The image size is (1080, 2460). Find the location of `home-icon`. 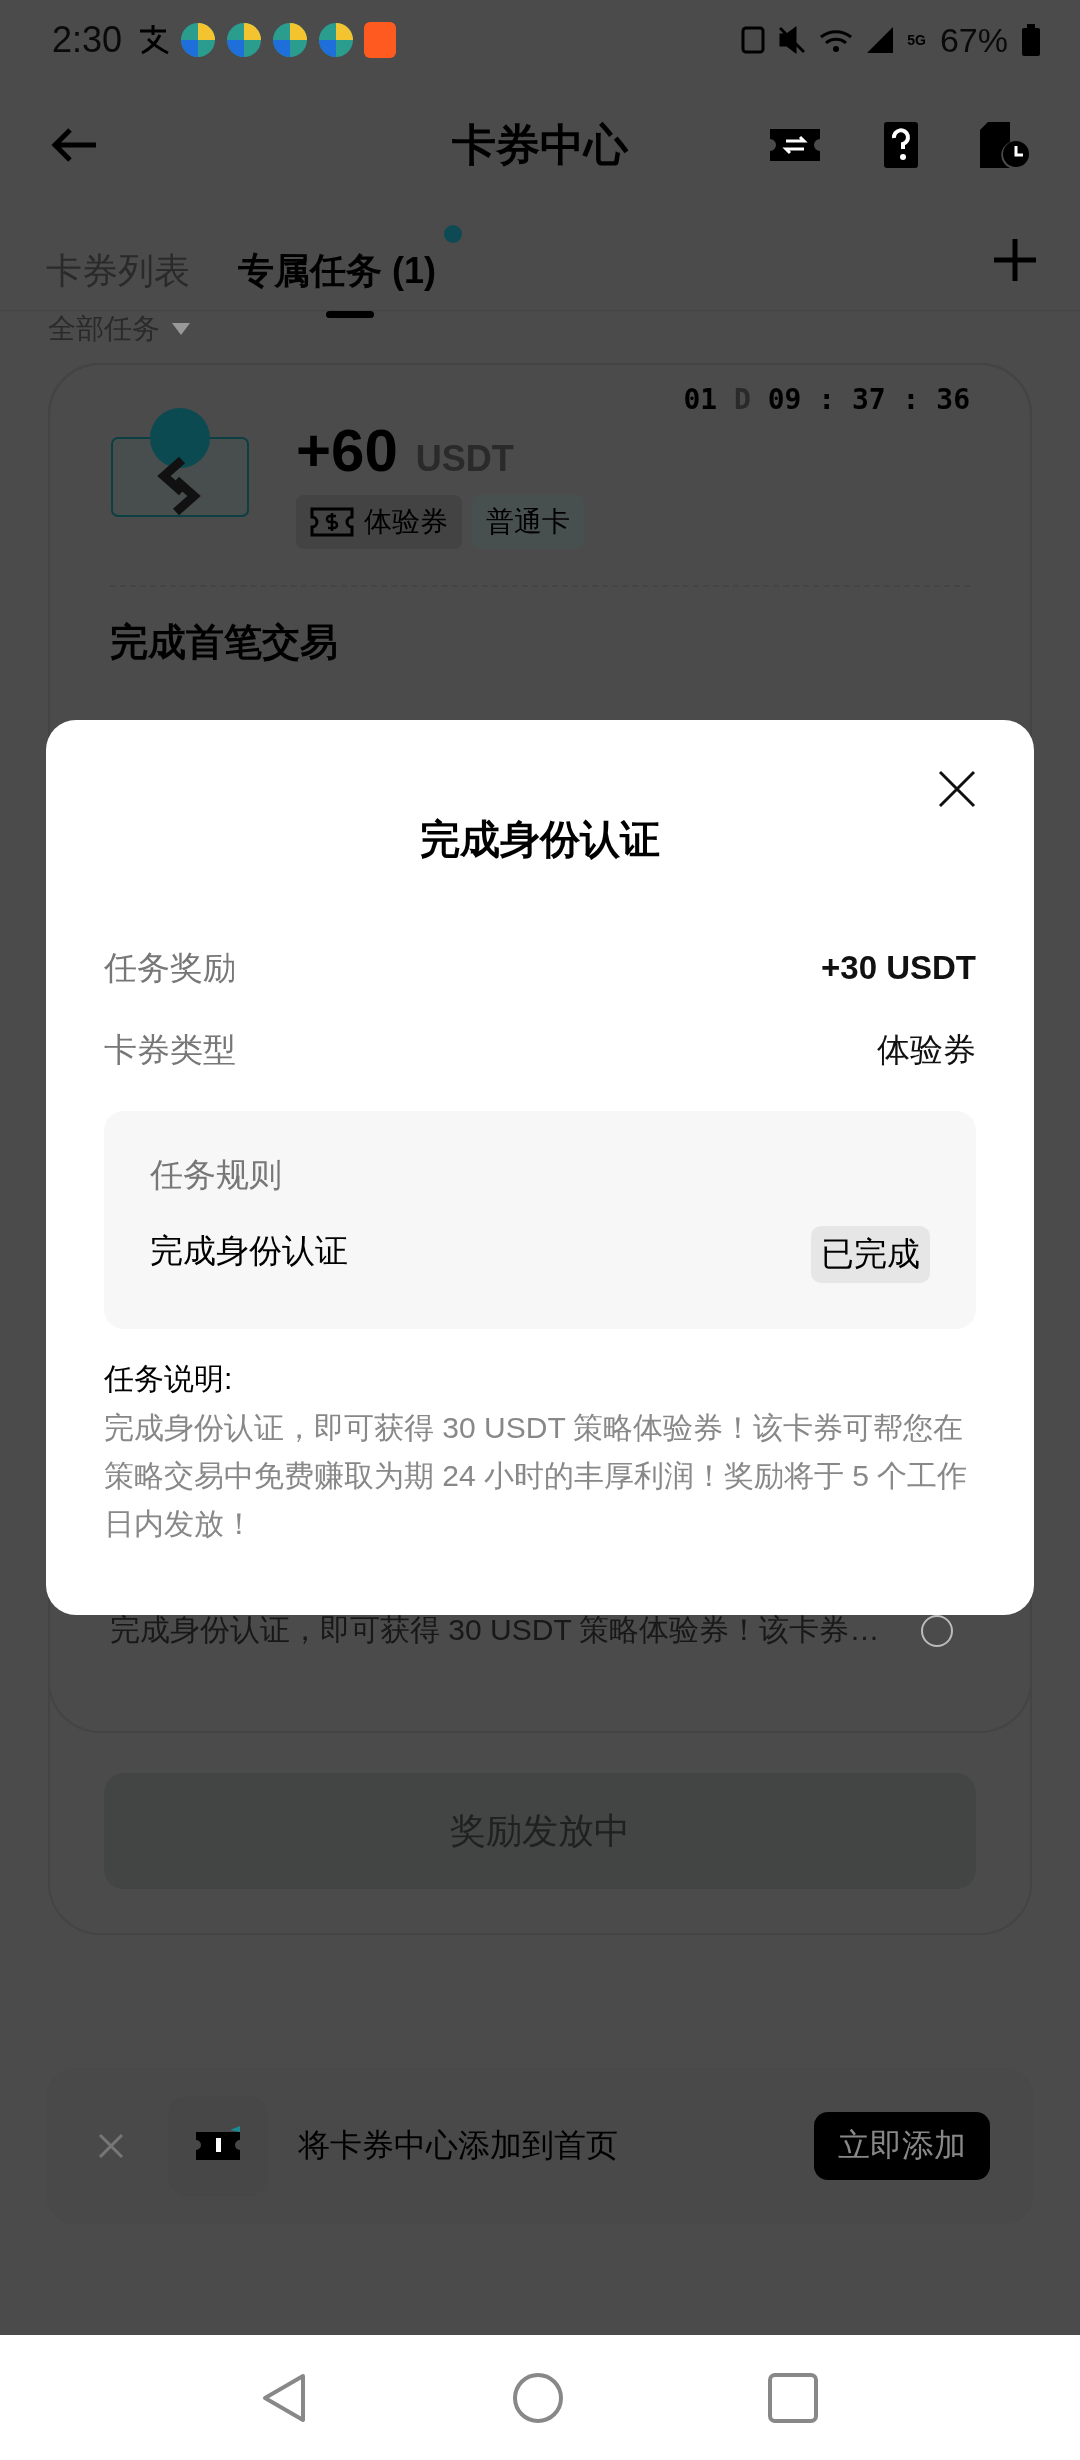

home-icon is located at coordinates (538, 2397).